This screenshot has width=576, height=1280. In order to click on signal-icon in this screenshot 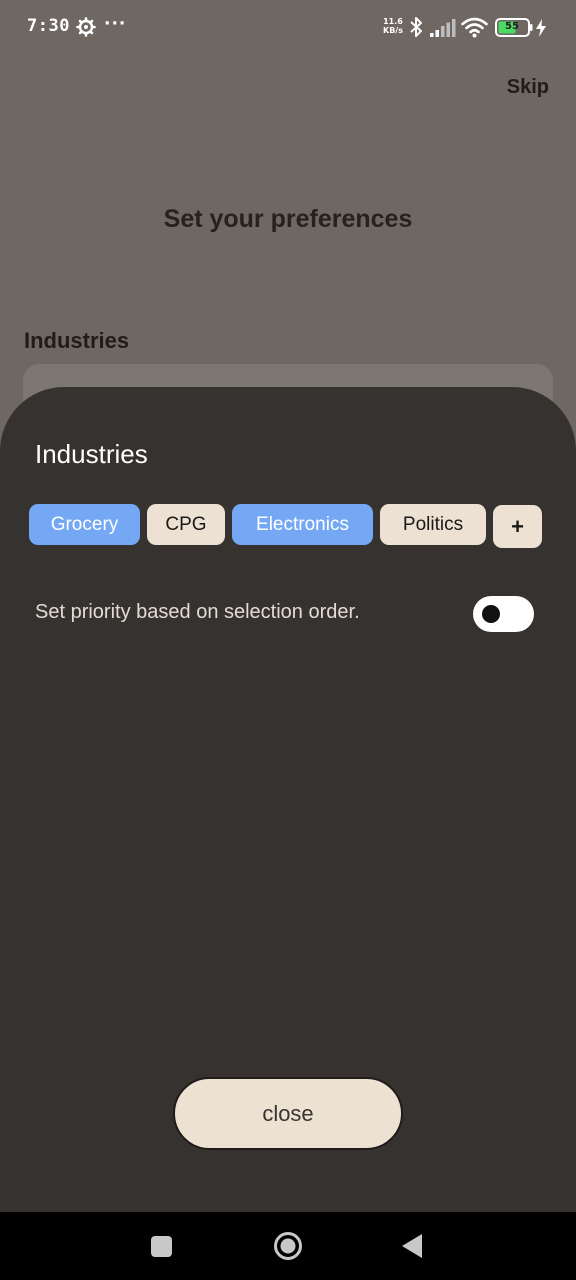, I will do `click(443, 28)`.